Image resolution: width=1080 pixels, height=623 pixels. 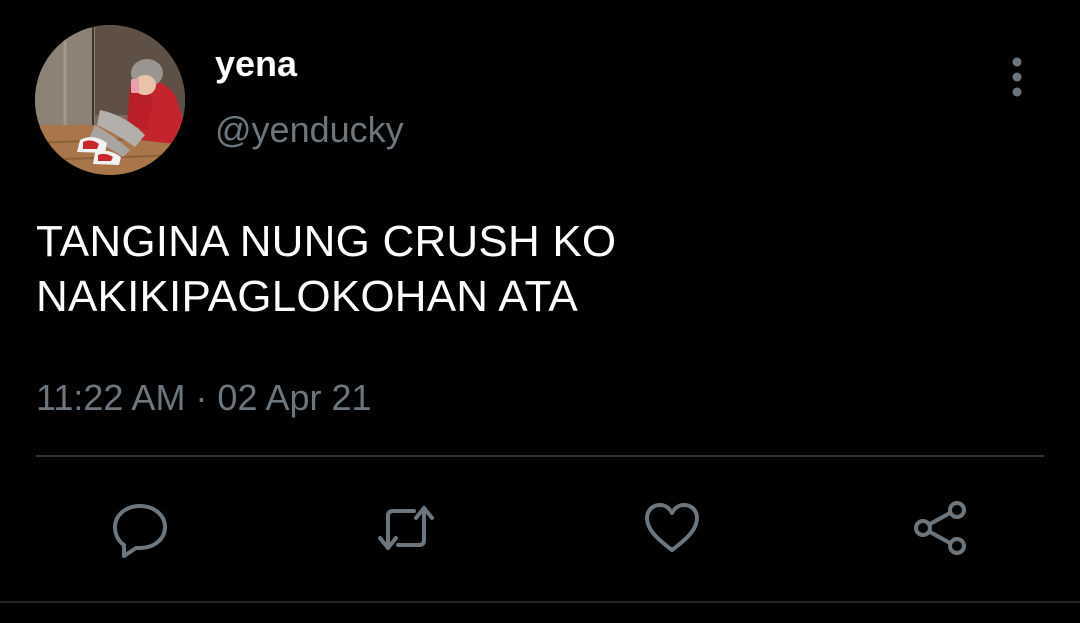 I want to click on share-button, so click(x=940, y=528).